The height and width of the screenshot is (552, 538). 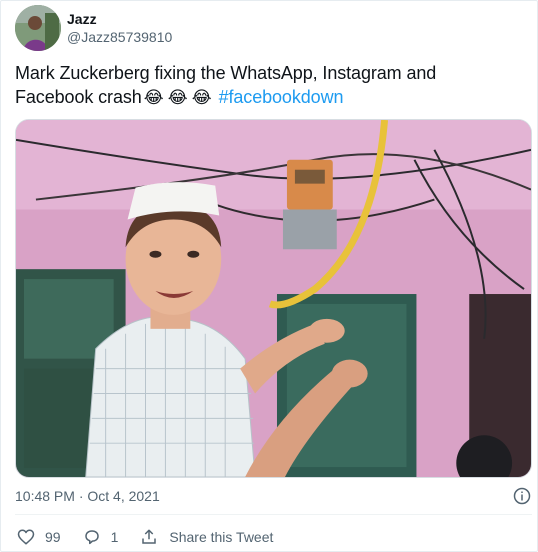 I want to click on tweet-actions: 99 1 Share this Tweet, so click(x=156, y=537).